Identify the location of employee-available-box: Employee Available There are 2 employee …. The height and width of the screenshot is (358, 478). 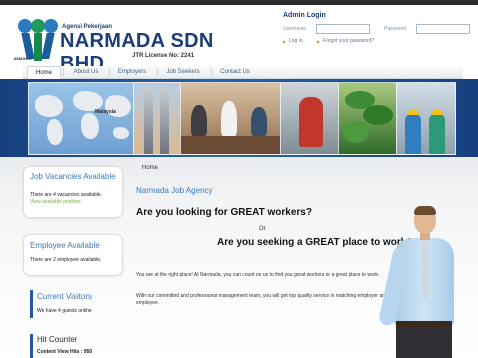
(73, 255).